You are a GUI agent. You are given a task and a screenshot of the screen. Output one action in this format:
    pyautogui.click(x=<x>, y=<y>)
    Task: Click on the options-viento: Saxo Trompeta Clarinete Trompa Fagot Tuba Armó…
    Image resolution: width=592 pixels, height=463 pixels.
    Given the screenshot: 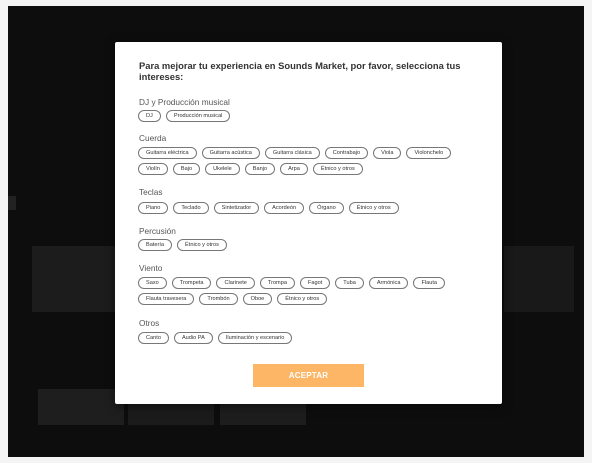 What is the action you would take?
    pyautogui.click(x=310, y=291)
    